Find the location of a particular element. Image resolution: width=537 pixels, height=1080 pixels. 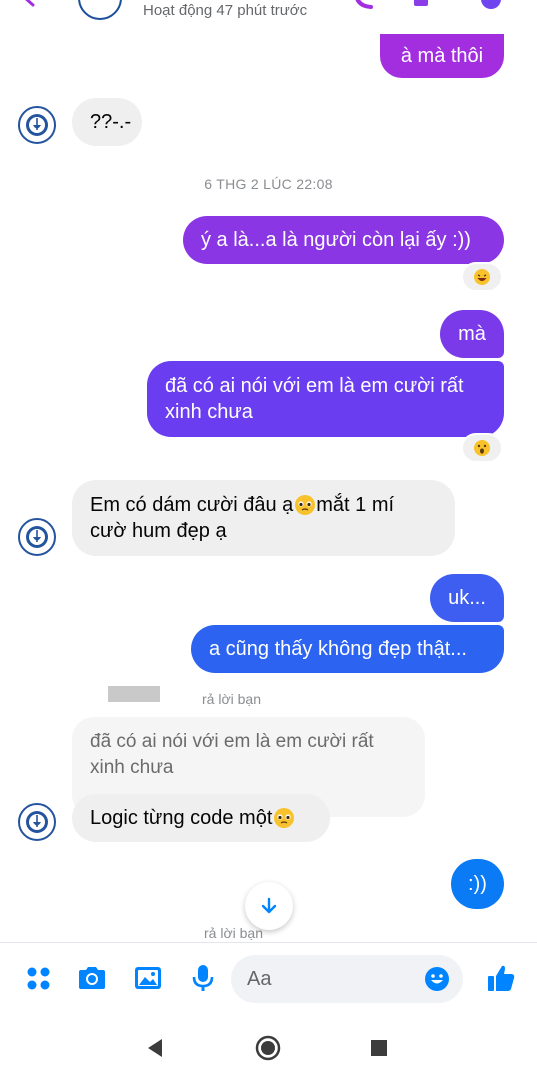

surprised-emoji-icon is located at coordinates (482, 448).